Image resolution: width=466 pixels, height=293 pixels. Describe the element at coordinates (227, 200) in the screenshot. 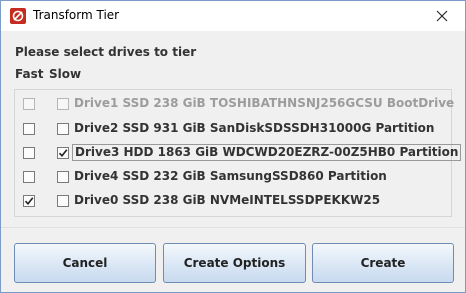

I see `drive-label: Drive0 SSD 238 GiB NVMeINTELSSDPEKKW25` at that location.